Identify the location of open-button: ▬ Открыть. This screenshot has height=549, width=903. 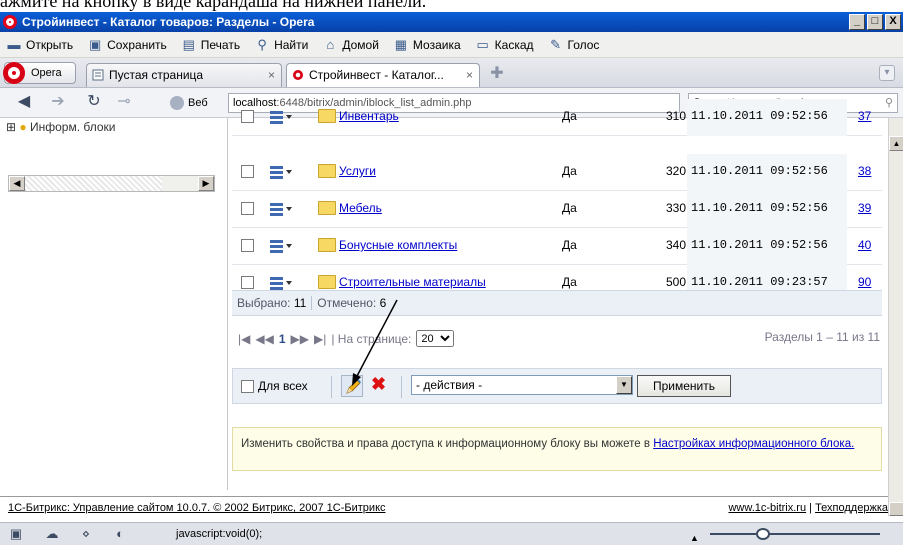
(40, 44).